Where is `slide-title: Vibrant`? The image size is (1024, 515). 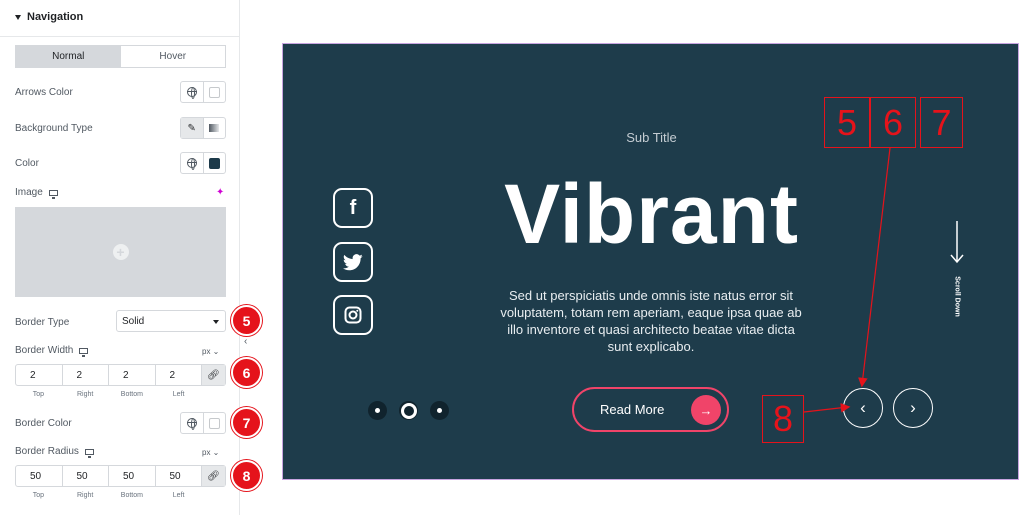 slide-title: Vibrant is located at coordinates (651, 214).